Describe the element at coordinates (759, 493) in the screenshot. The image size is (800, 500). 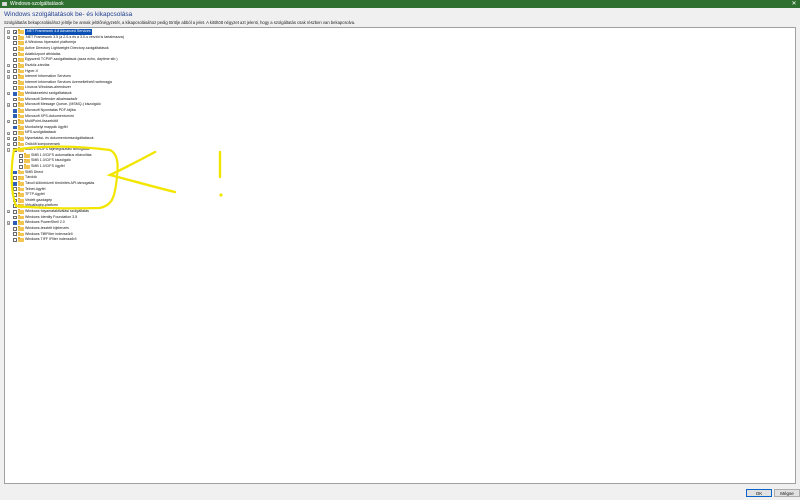
I see `ok-button: OK` at that location.